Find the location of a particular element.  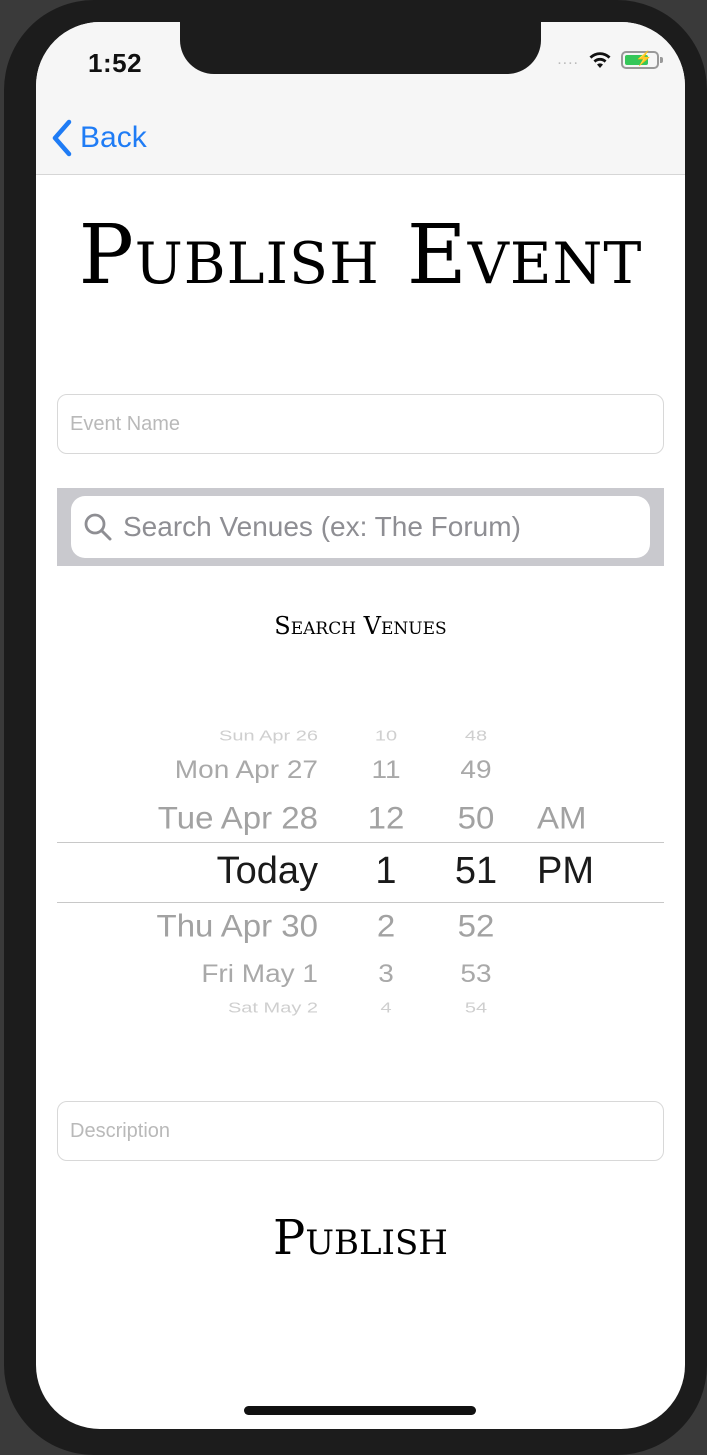

picker-row: Tue Apr 28 12 50 AM is located at coordinates (360, 818).